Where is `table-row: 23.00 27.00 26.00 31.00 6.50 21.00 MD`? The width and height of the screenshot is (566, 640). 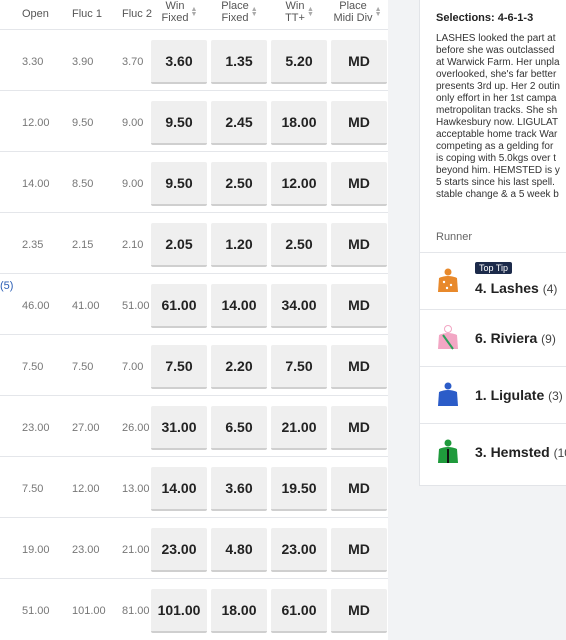
table-row: 23.00 27.00 26.00 31.00 6.50 21.00 MD is located at coordinates (194, 425).